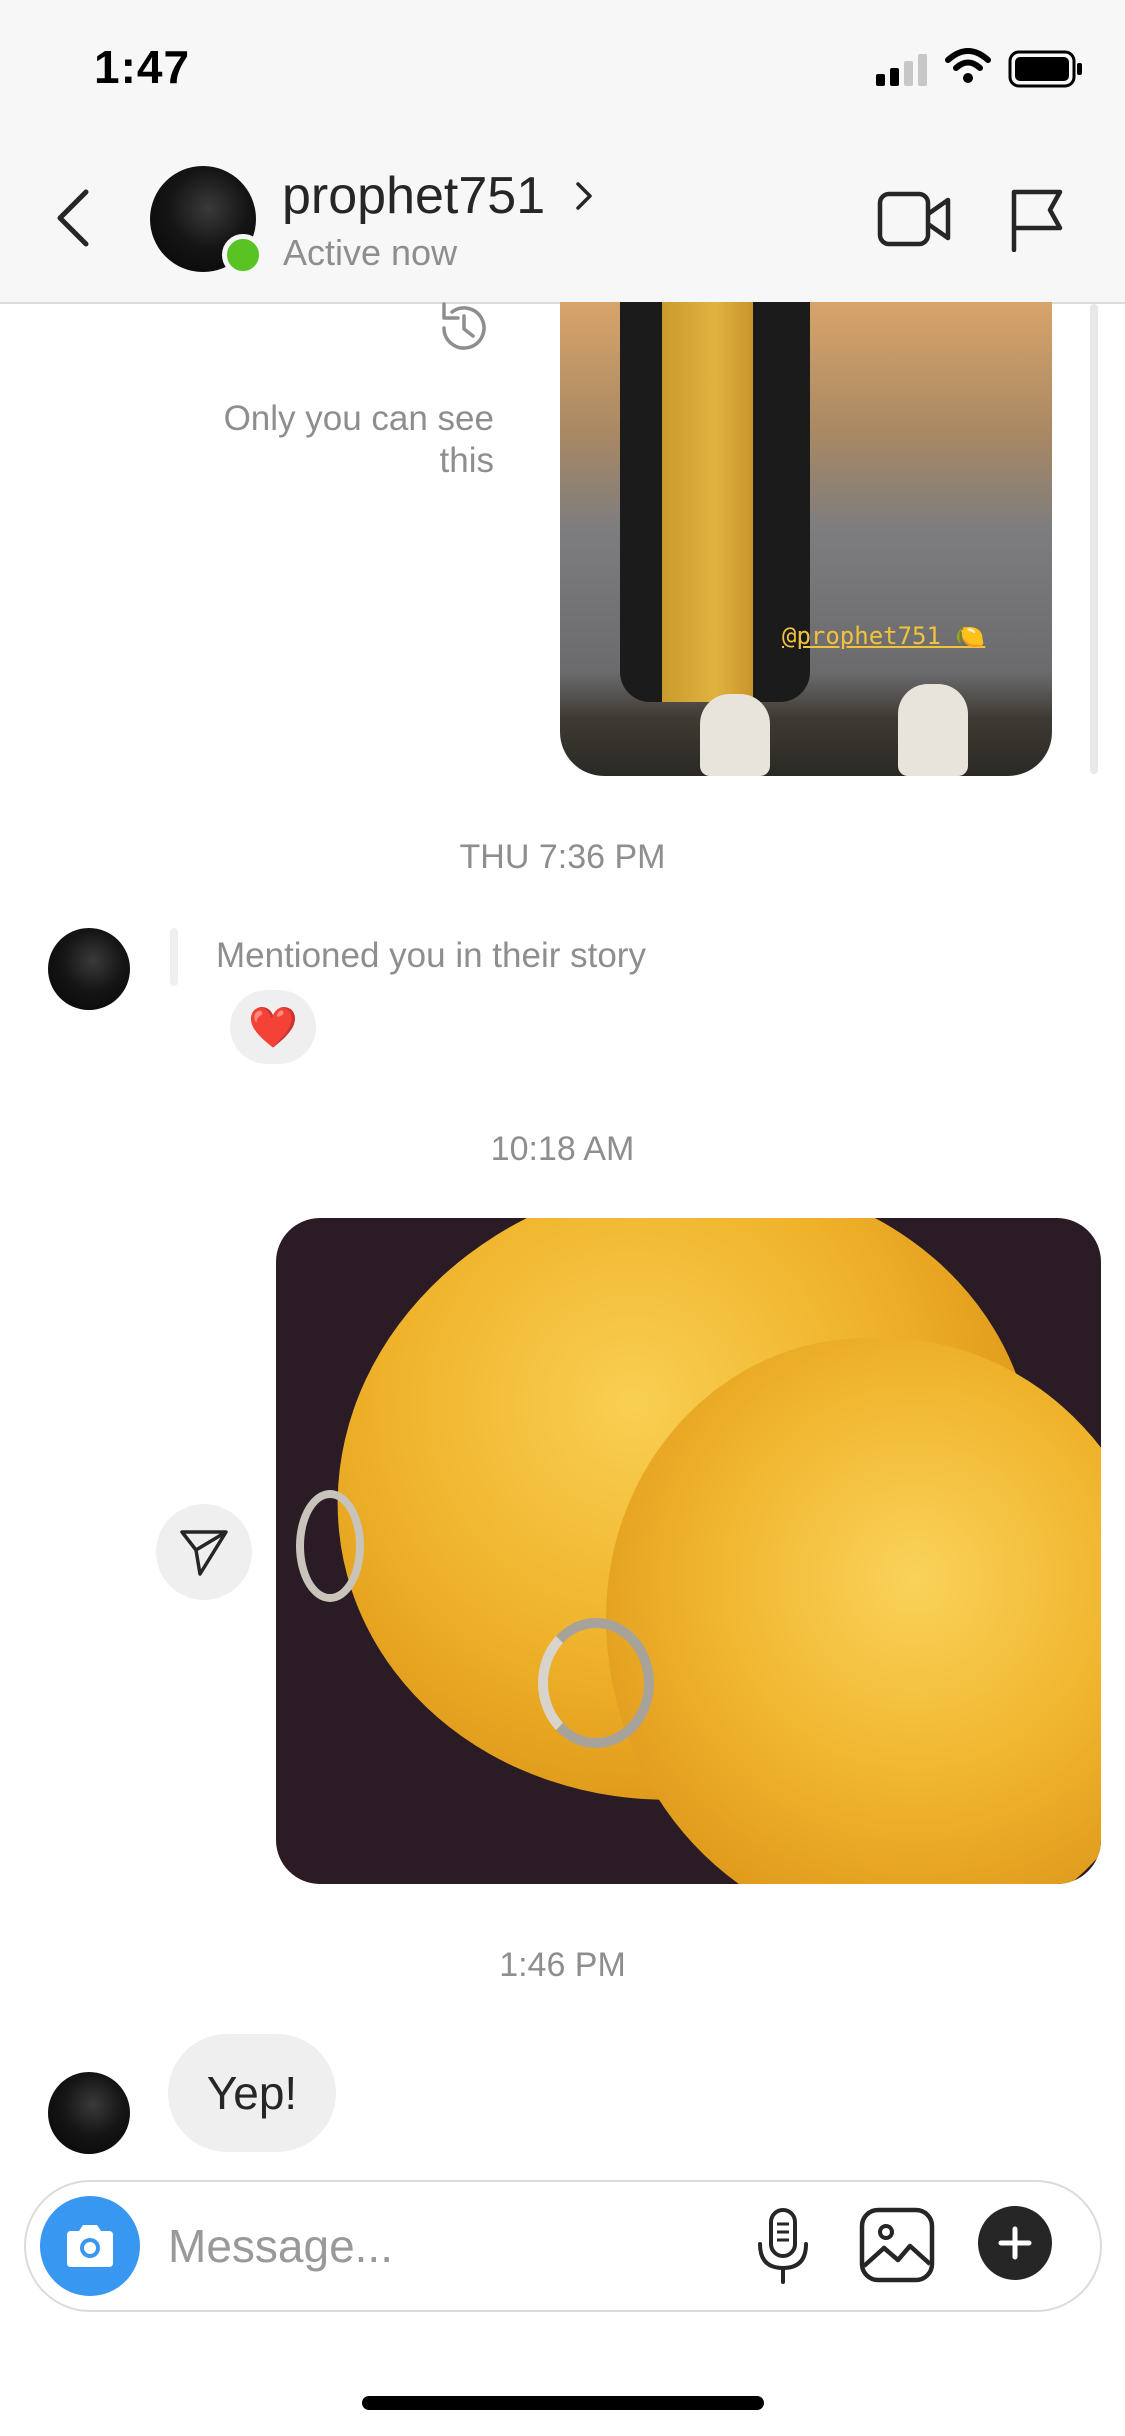 Image resolution: width=1125 pixels, height=2436 pixels. What do you see at coordinates (884, 636) in the screenshot?
I see `story-tag: @prophet751 🍋` at bounding box center [884, 636].